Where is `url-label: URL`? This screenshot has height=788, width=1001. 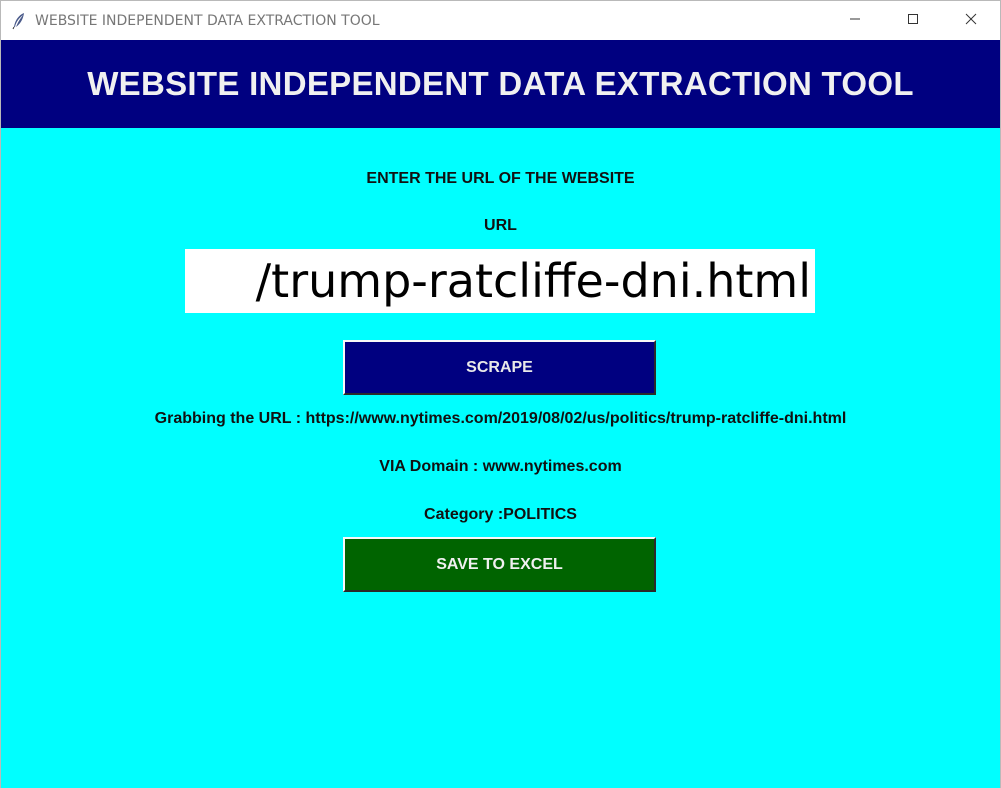
url-label: URL is located at coordinates (500, 225).